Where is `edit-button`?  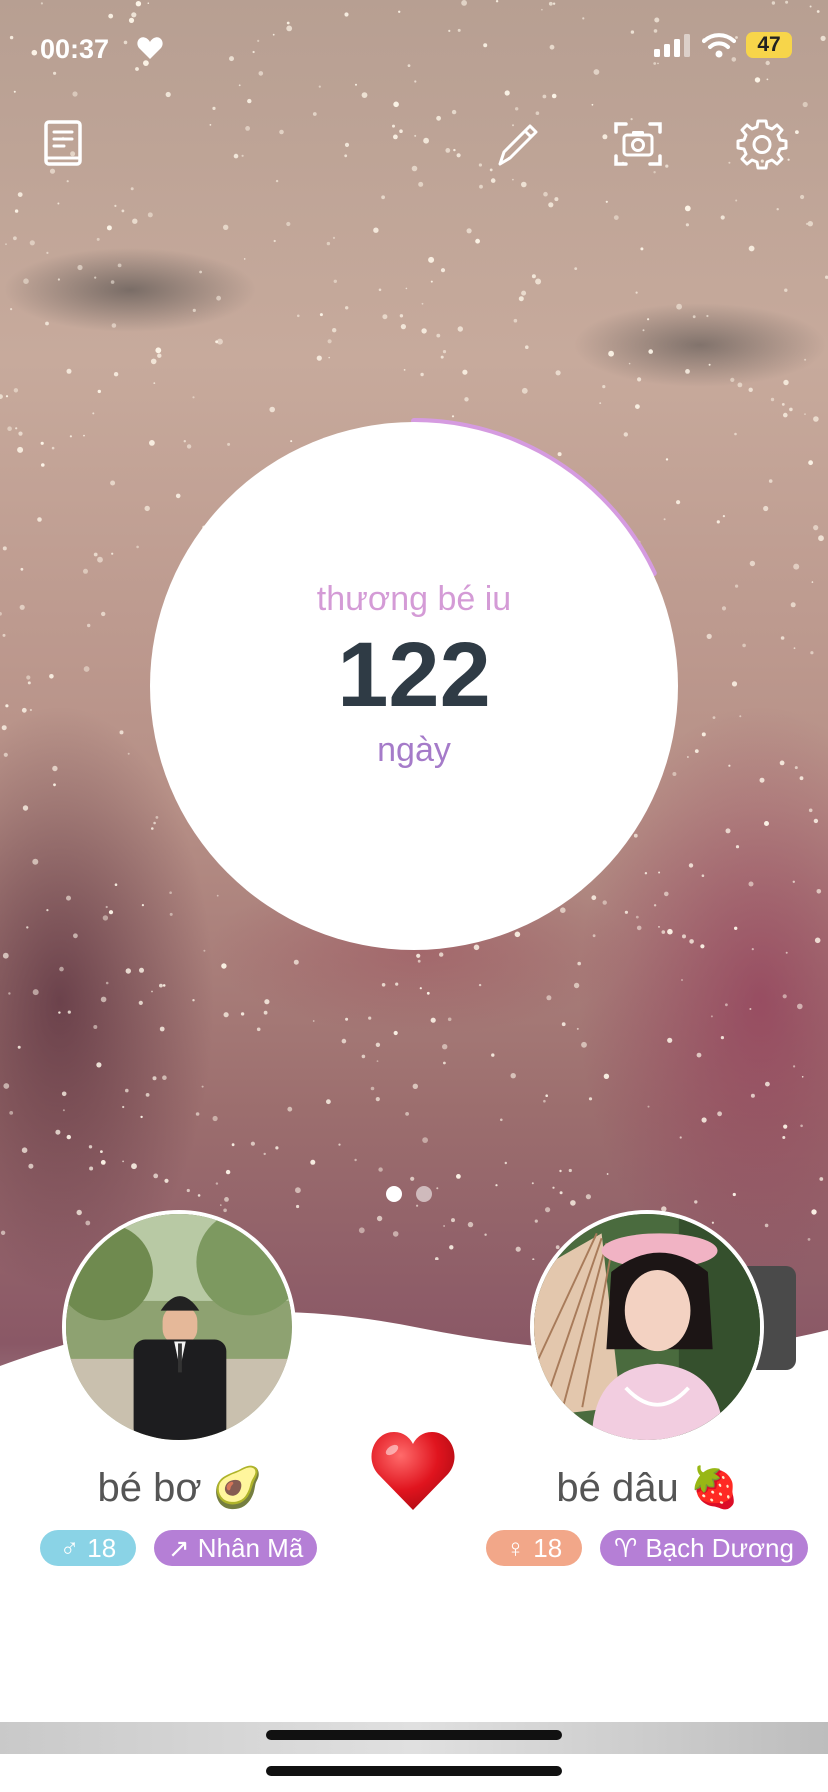
edit-button is located at coordinates (518, 144).